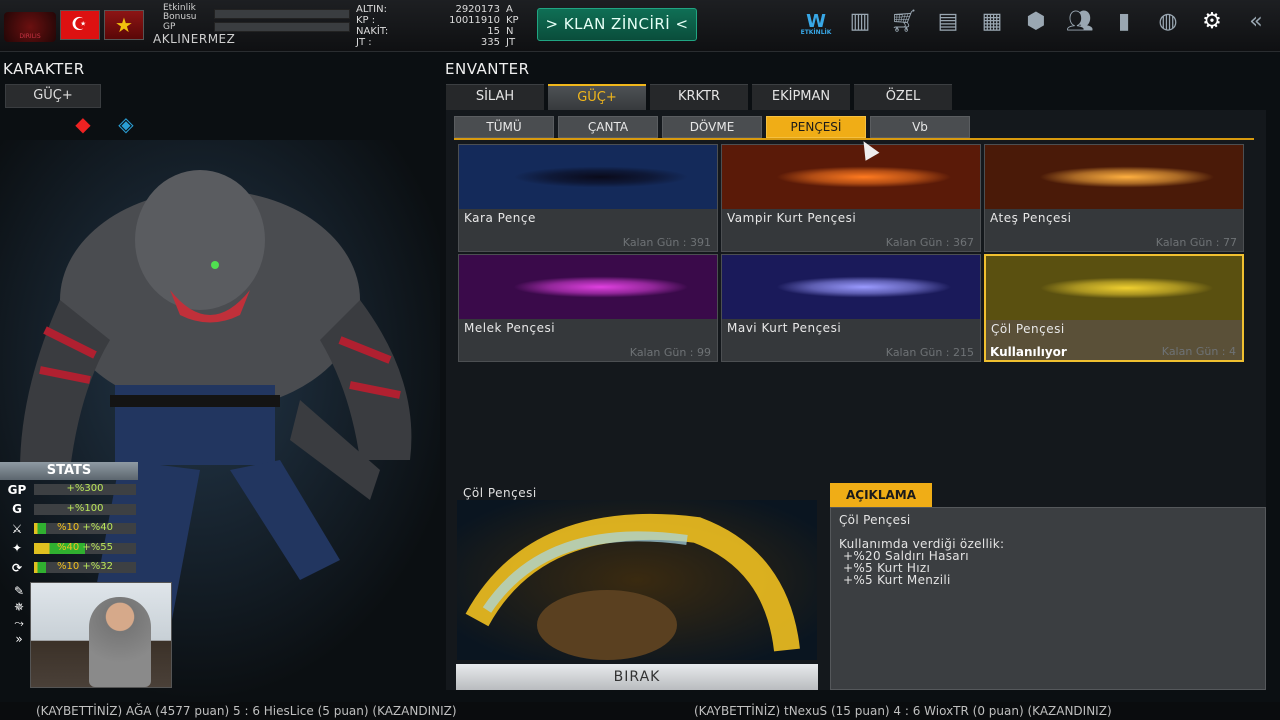 This screenshot has width=1280, height=720. I want to click on rank-star-icon, so click(124, 25).